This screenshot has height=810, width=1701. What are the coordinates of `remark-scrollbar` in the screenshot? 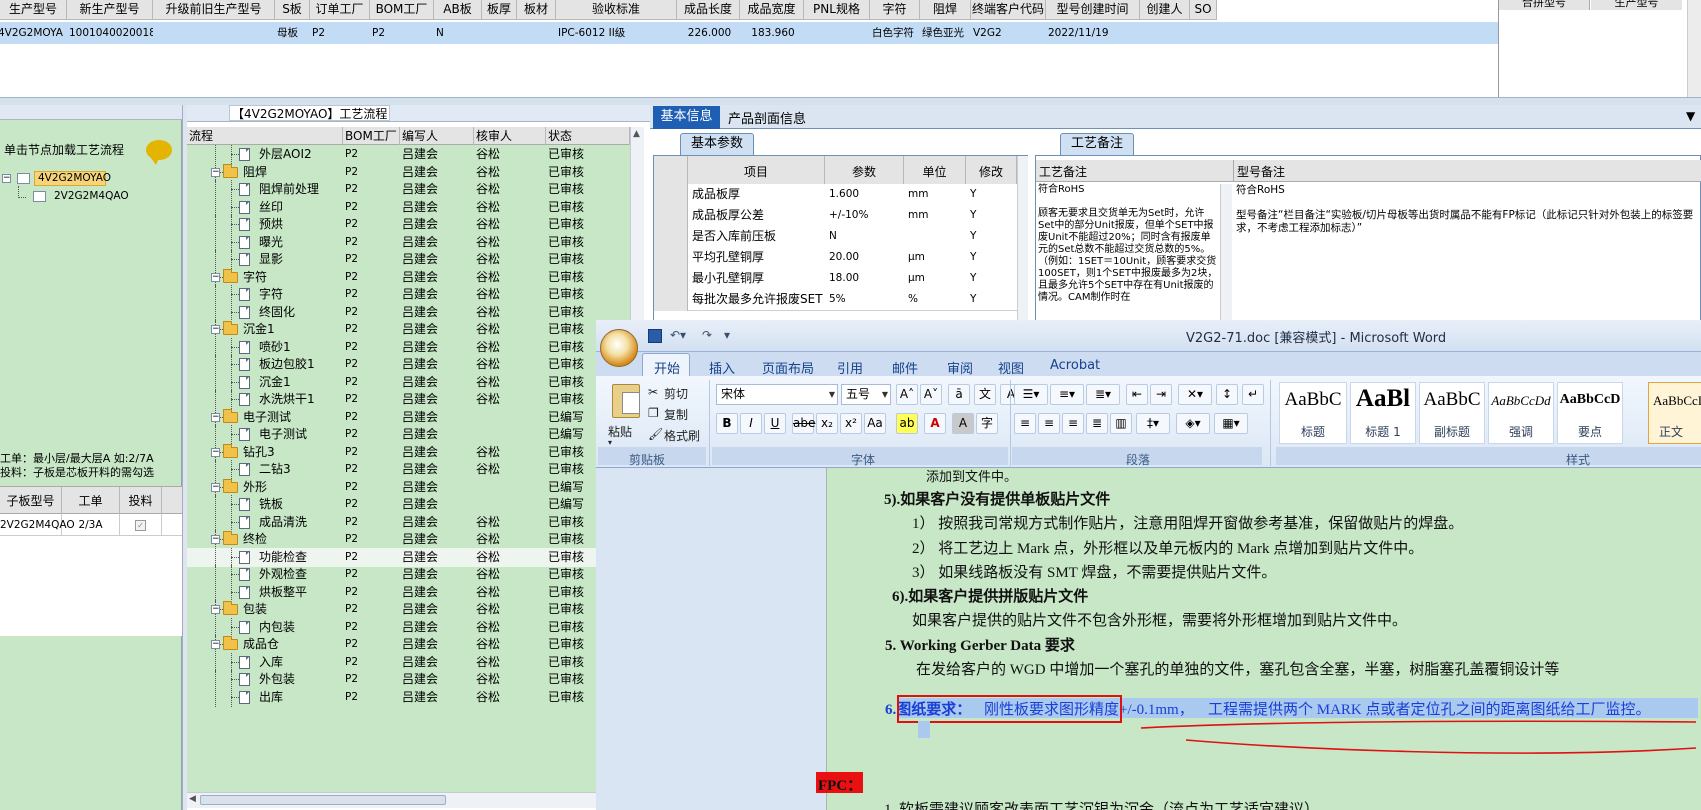 It's located at (1226, 252).